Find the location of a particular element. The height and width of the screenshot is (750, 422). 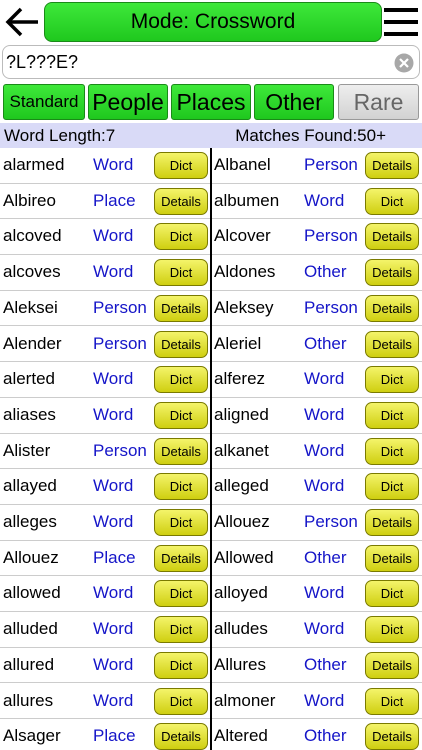

result-right-cell: Aleksey Person Details is located at coordinates (316, 308).